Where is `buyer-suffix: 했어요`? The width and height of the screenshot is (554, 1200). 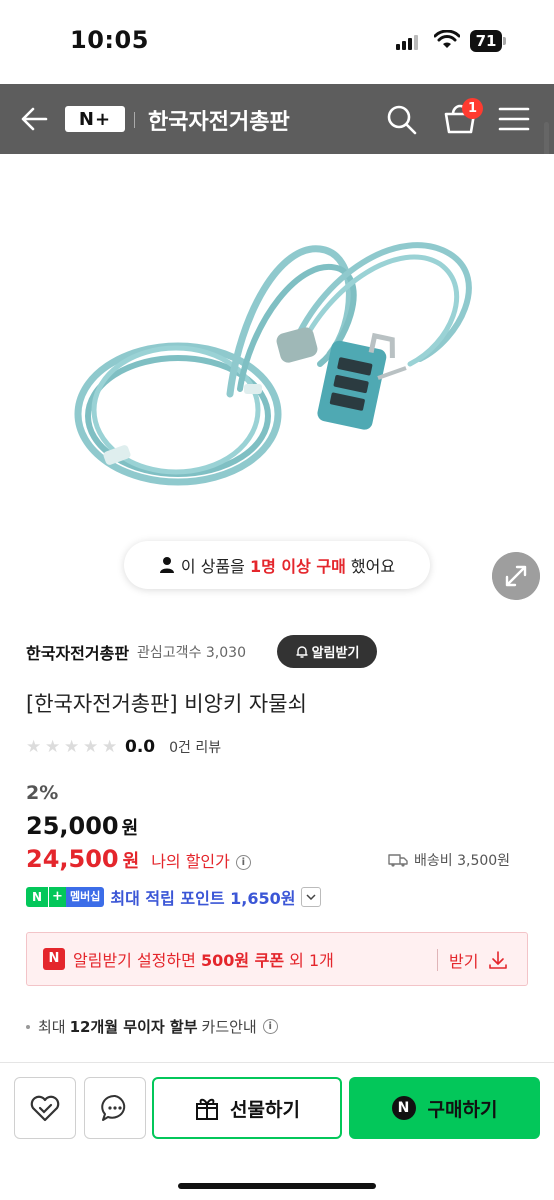 buyer-suffix: 했어요 is located at coordinates (373, 566).